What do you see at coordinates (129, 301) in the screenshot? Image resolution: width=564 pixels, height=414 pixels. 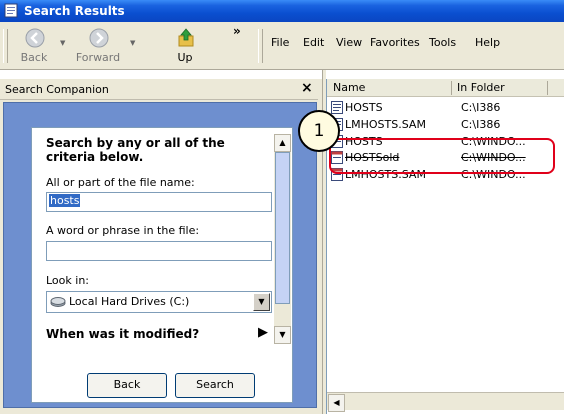 I see `lookin-value: Local Hard Drives (C:)` at bounding box center [129, 301].